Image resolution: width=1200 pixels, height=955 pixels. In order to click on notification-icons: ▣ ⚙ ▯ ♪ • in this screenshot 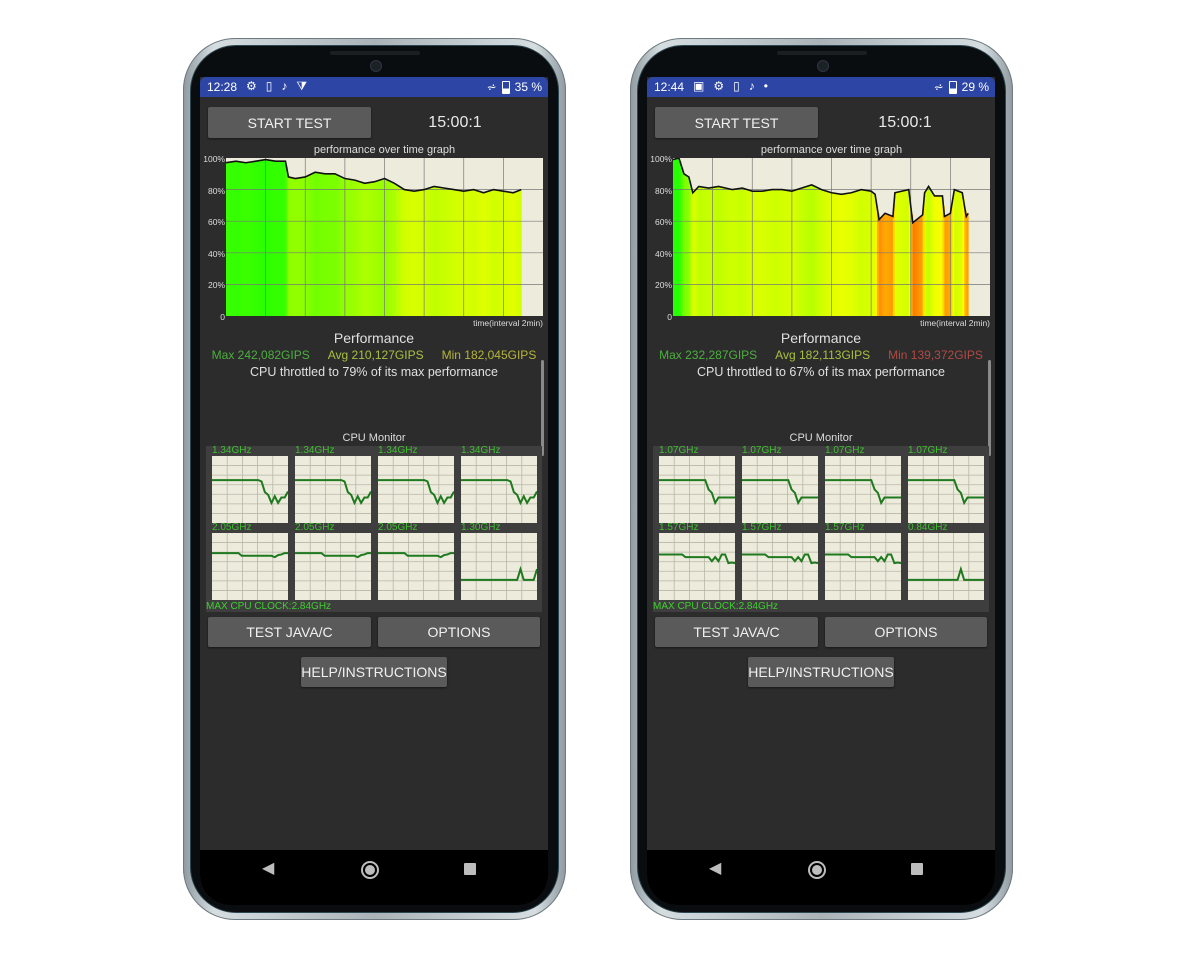, I will do `click(730, 86)`.